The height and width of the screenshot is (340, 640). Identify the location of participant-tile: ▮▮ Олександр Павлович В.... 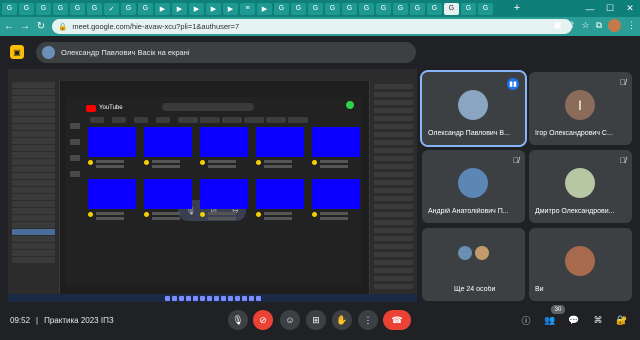
(473, 108).